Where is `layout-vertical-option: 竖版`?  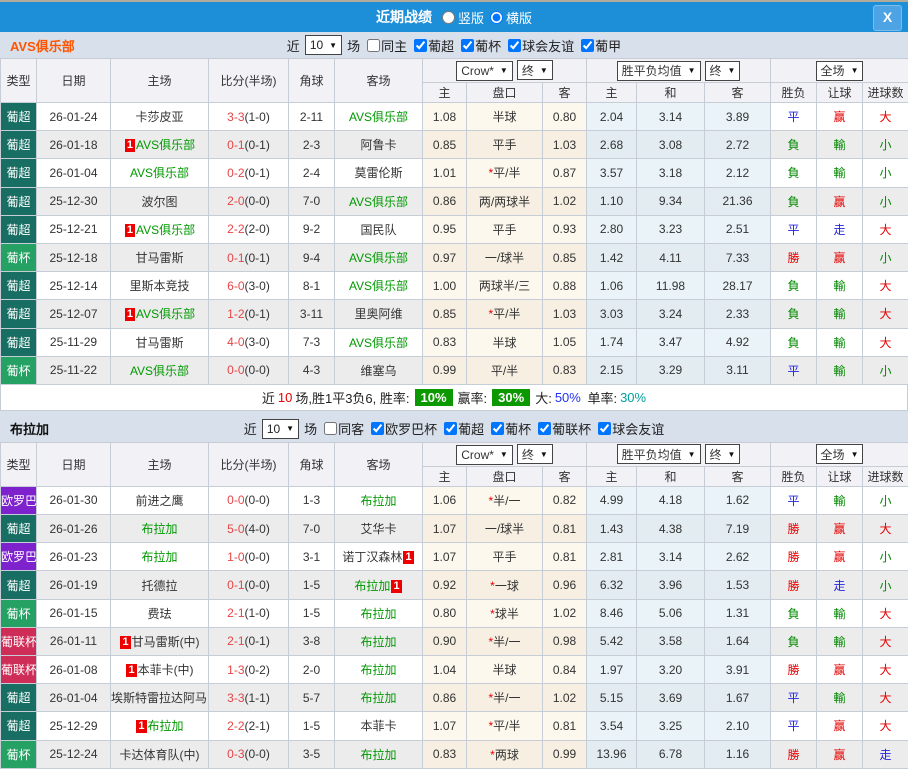 layout-vertical-option: 竖版 is located at coordinates (463, 17).